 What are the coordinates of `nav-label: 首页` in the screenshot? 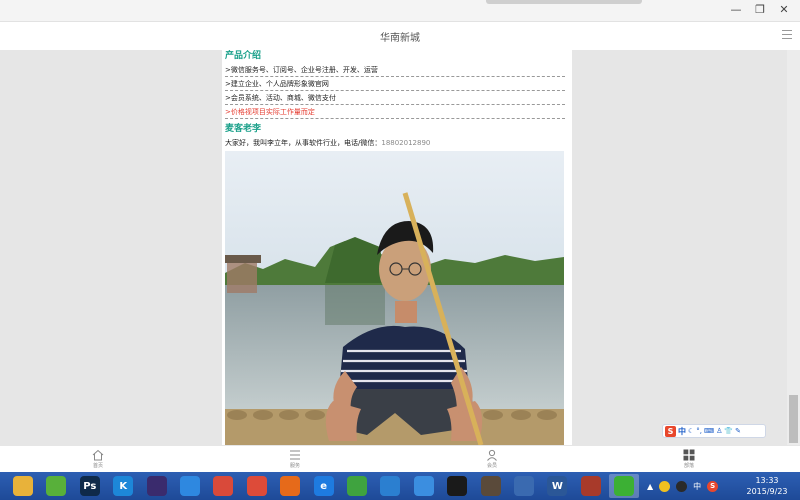 It's located at (97, 466).